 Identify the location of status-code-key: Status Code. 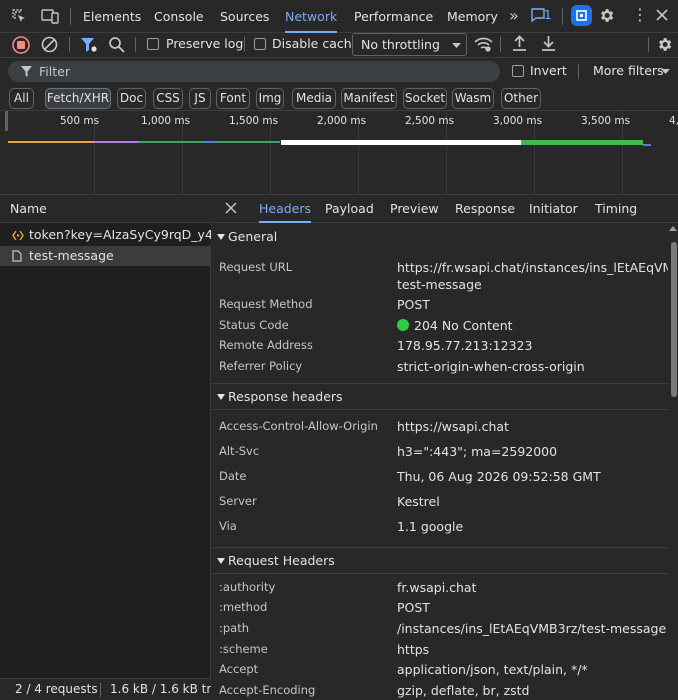
(254, 325).